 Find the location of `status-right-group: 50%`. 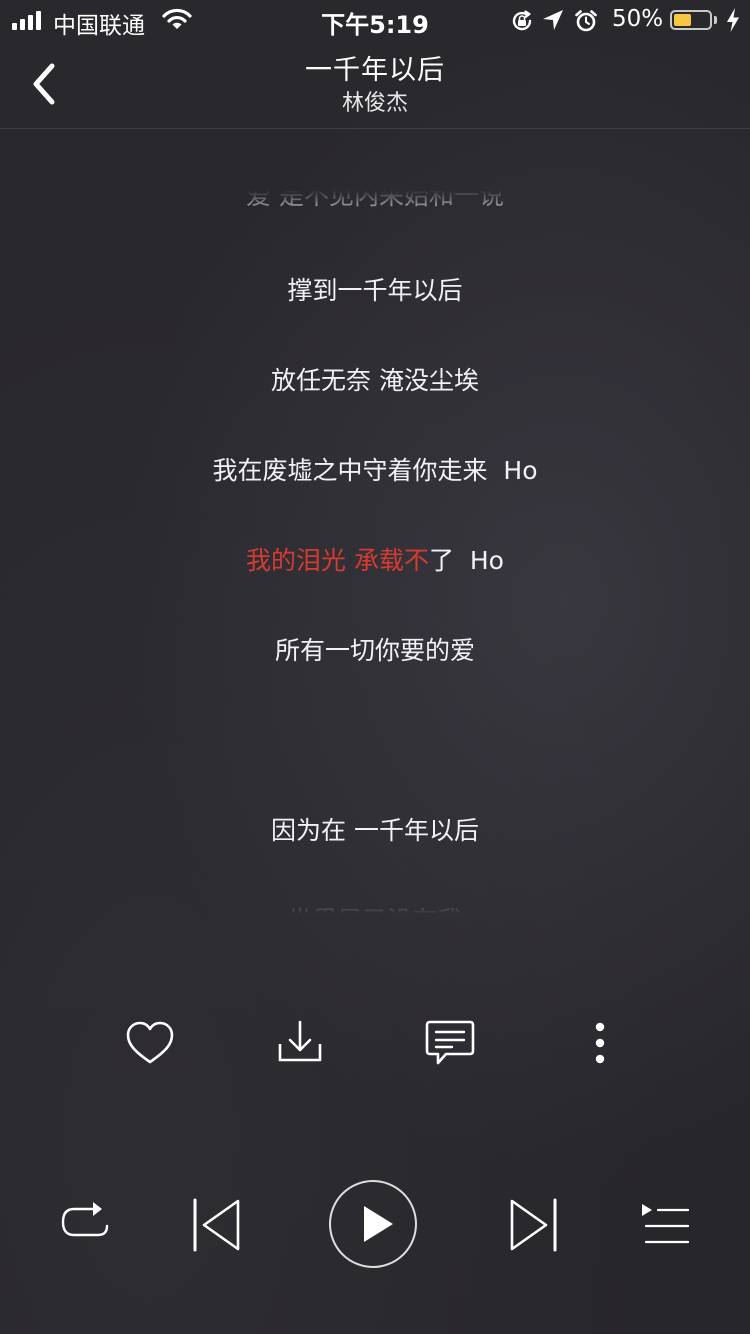

status-right-group: 50% is located at coordinates (620, 20).